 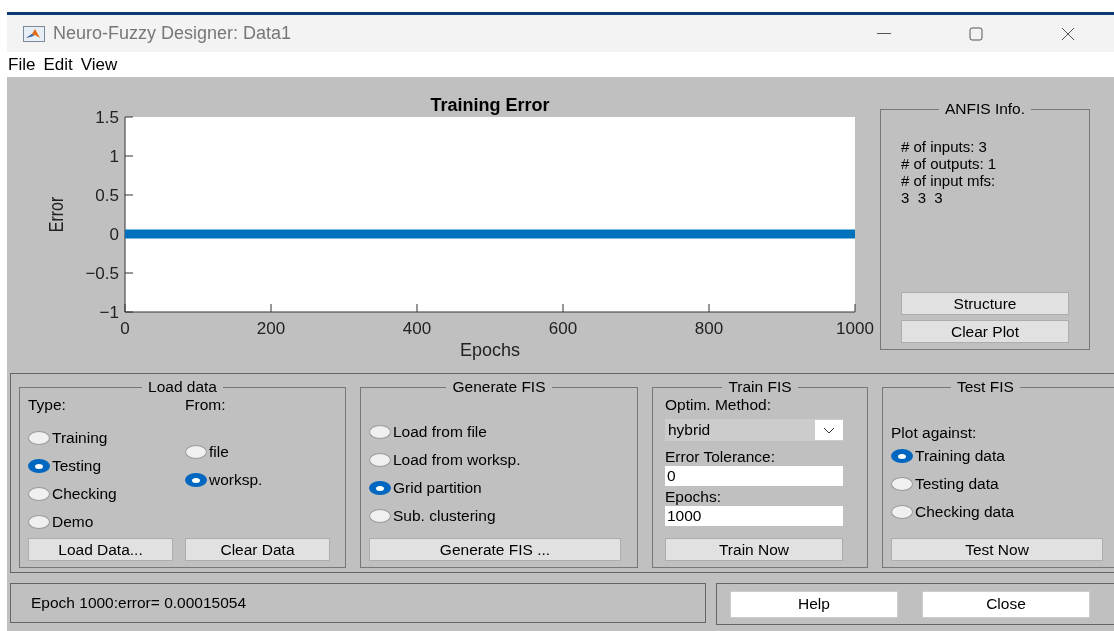 I want to click on info-text: # of inputs: 3 # of outputs: 1 # of input mfs: 3 3 3, so click(x=949, y=172).